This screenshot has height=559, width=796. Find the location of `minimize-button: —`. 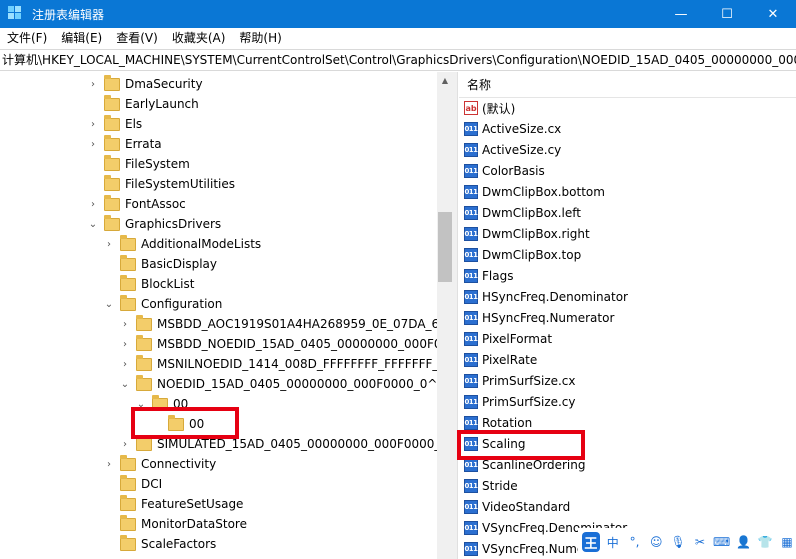

minimize-button: — is located at coordinates (681, 14).